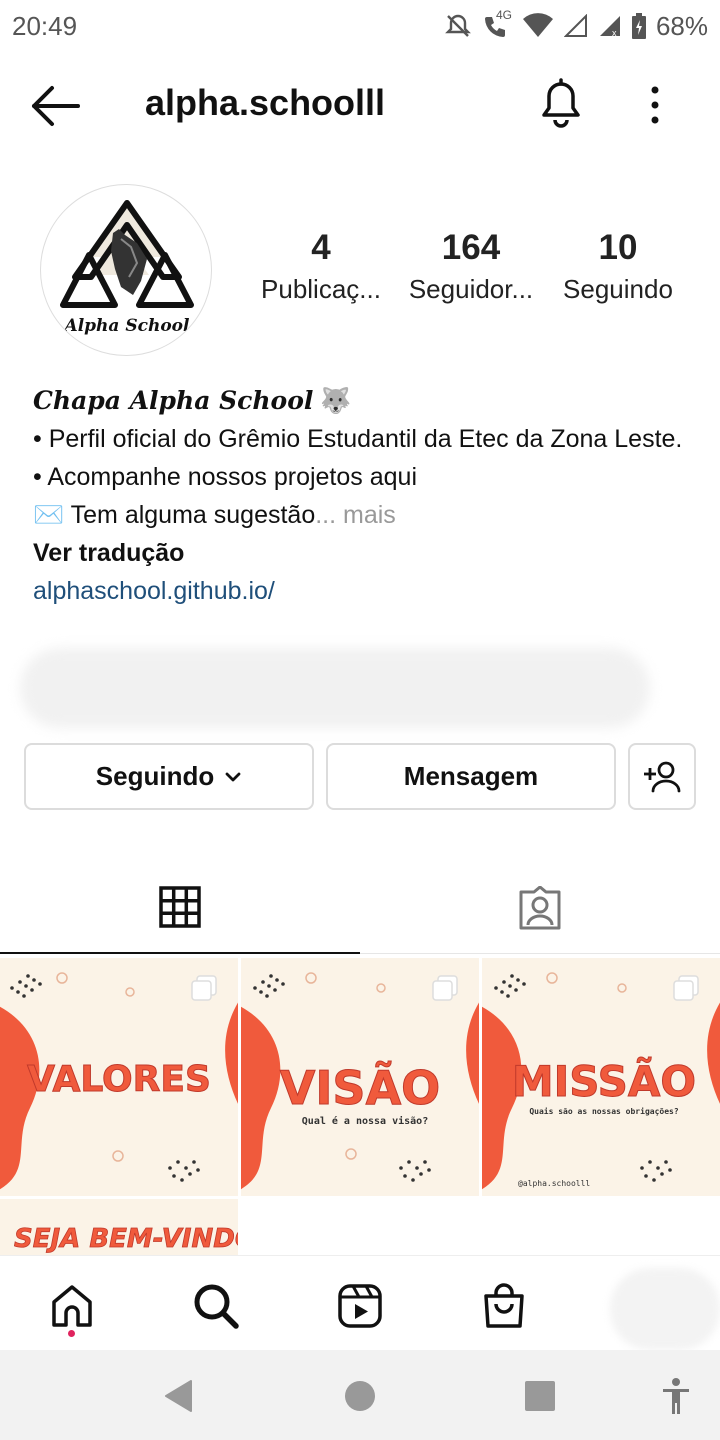  I want to click on system-home-button, so click(360, 1396).